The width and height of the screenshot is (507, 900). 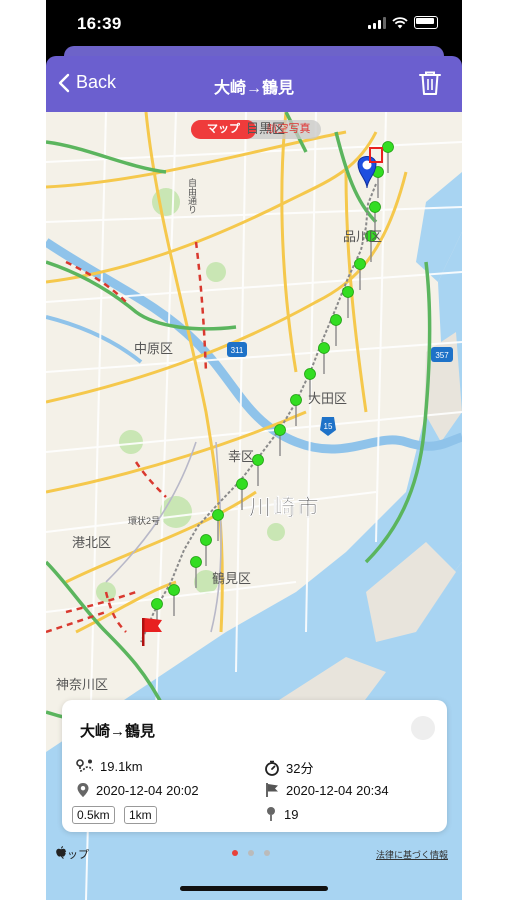 What do you see at coordinates (423, 728) in the screenshot?
I see `select-toggle` at bounding box center [423, 728].